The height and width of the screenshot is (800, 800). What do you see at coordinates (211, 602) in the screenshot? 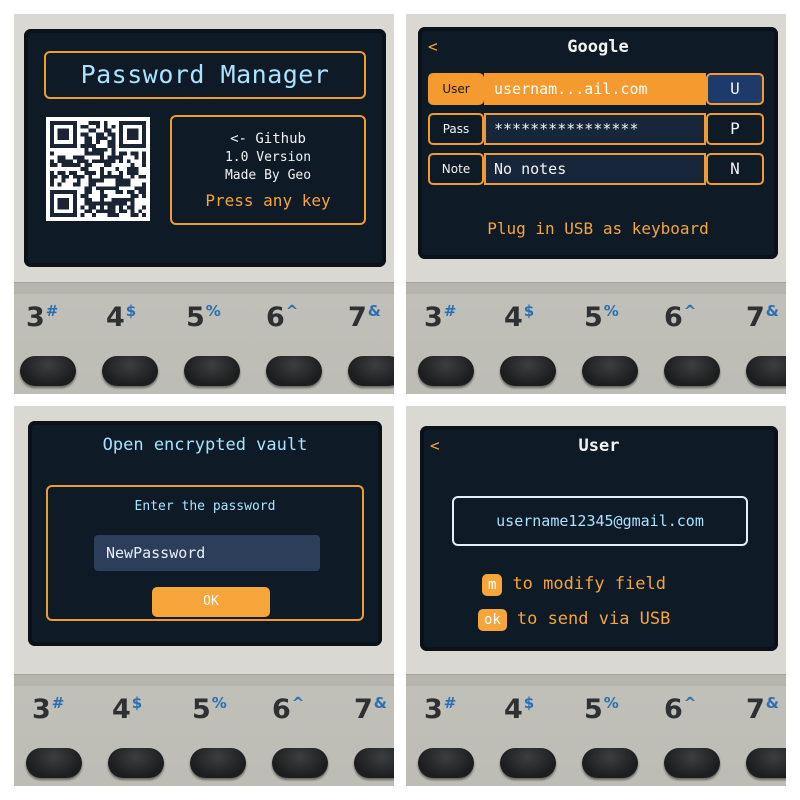
I see `ok-button: OK` at bounding box center [211, 602].